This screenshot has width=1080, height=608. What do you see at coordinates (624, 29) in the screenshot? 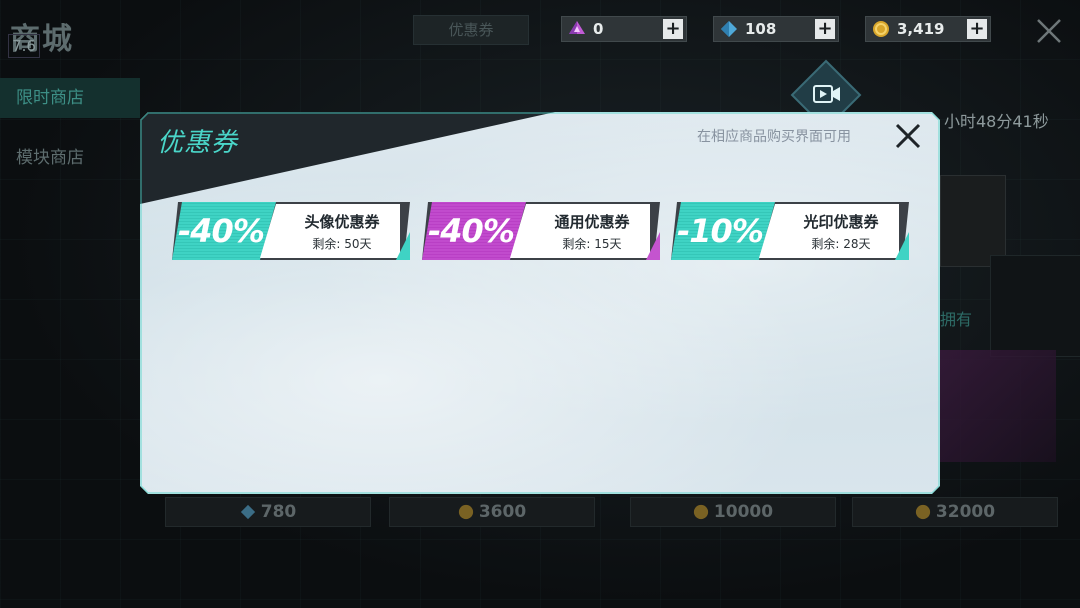
I see `currency-prism: 0 +` at bounding box center [624, 29].